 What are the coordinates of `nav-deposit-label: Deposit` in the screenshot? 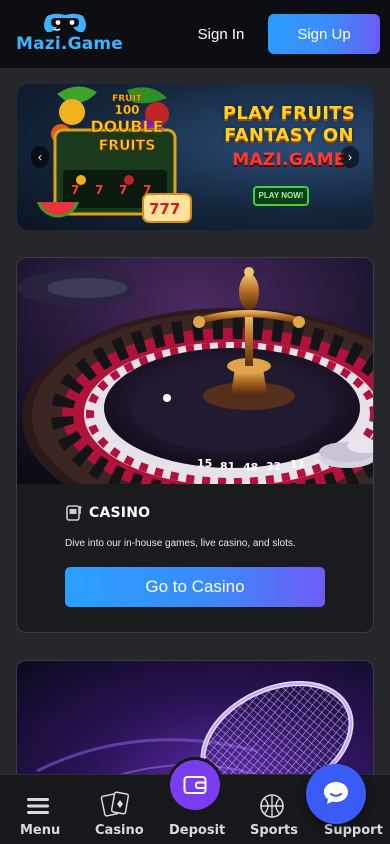 It's located at (197, 830).